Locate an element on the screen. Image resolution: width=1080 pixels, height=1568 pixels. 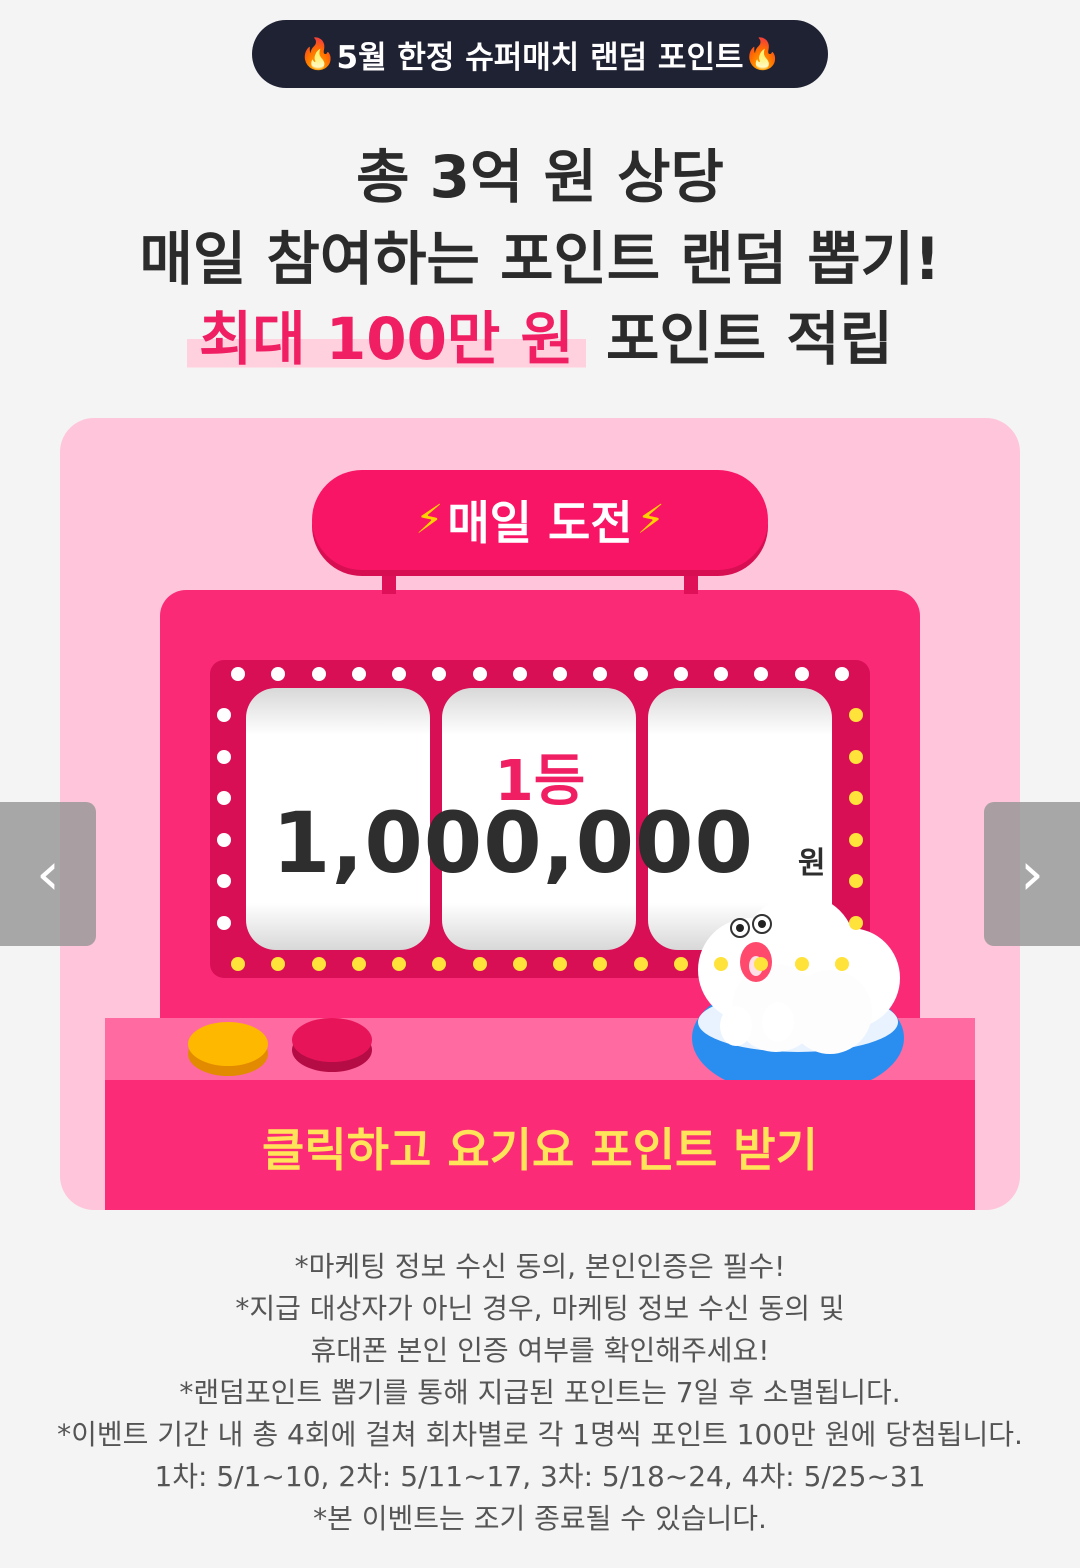
headline-line-1: 총 3억 원 상당 is located at coordinates (540, 177).